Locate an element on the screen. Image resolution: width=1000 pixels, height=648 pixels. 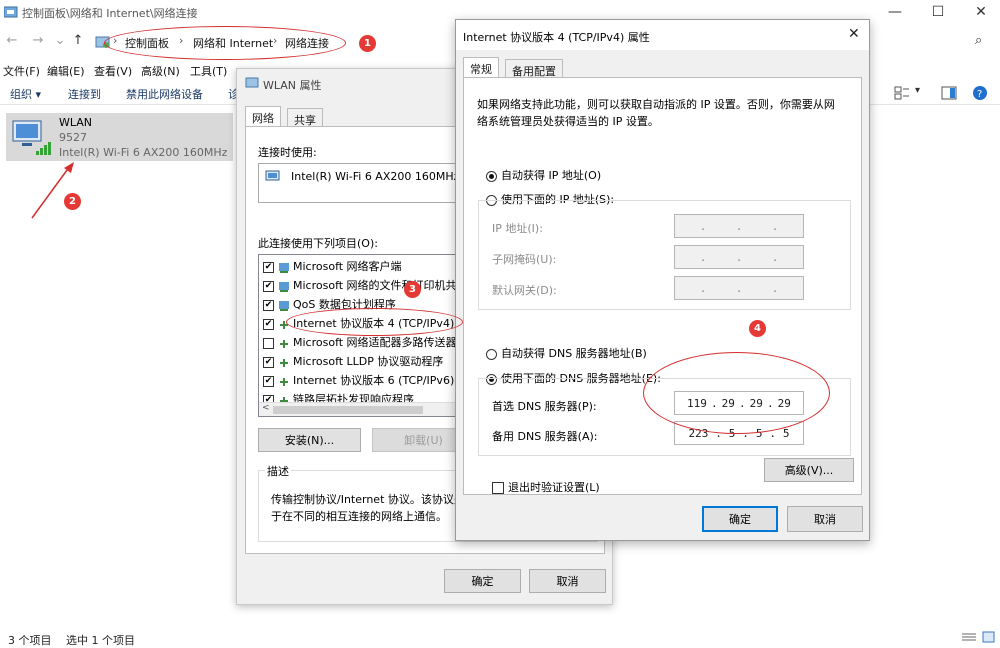
radio-selected-icon is located at coordinates (491, 176).